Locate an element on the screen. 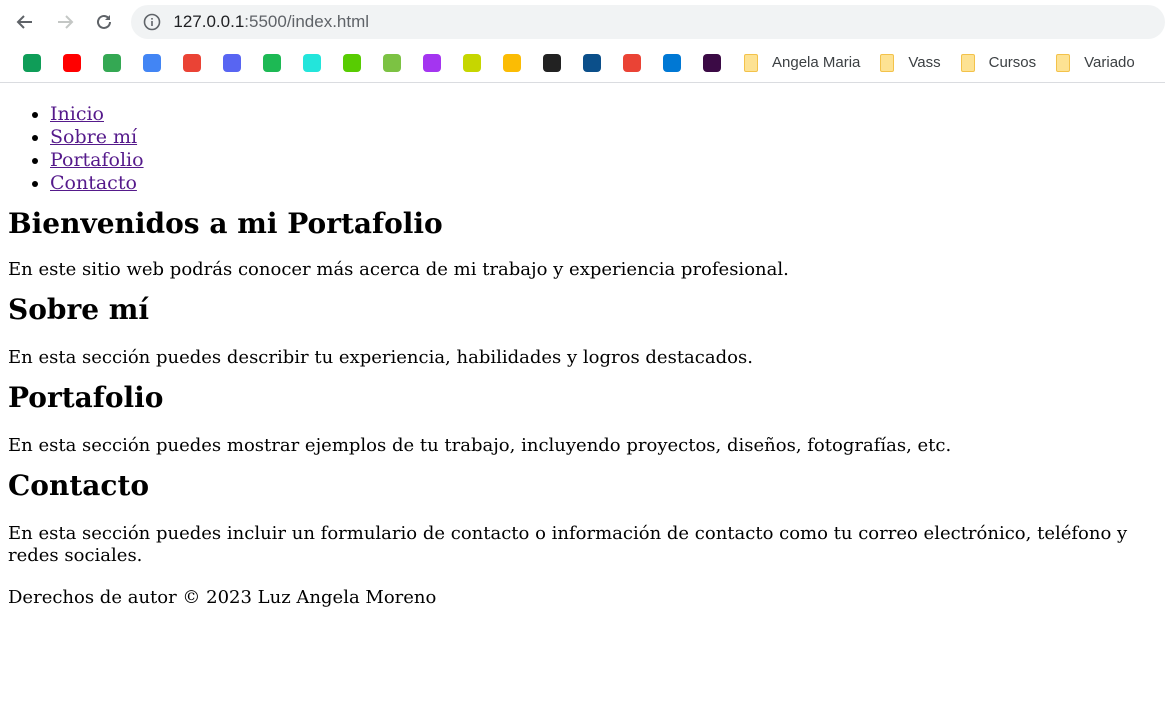 The image size is (1165, 707). page-title: Bienvenidos a mi Portafolio is located at coordinates (225, 223).